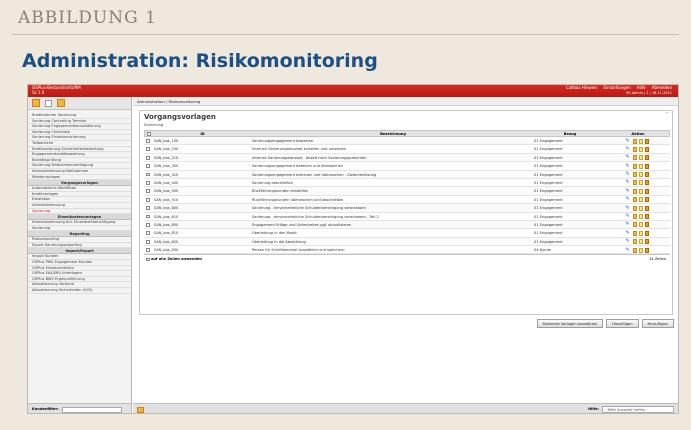  I want to click on collapse-icon: ˄, so click(667, 115).